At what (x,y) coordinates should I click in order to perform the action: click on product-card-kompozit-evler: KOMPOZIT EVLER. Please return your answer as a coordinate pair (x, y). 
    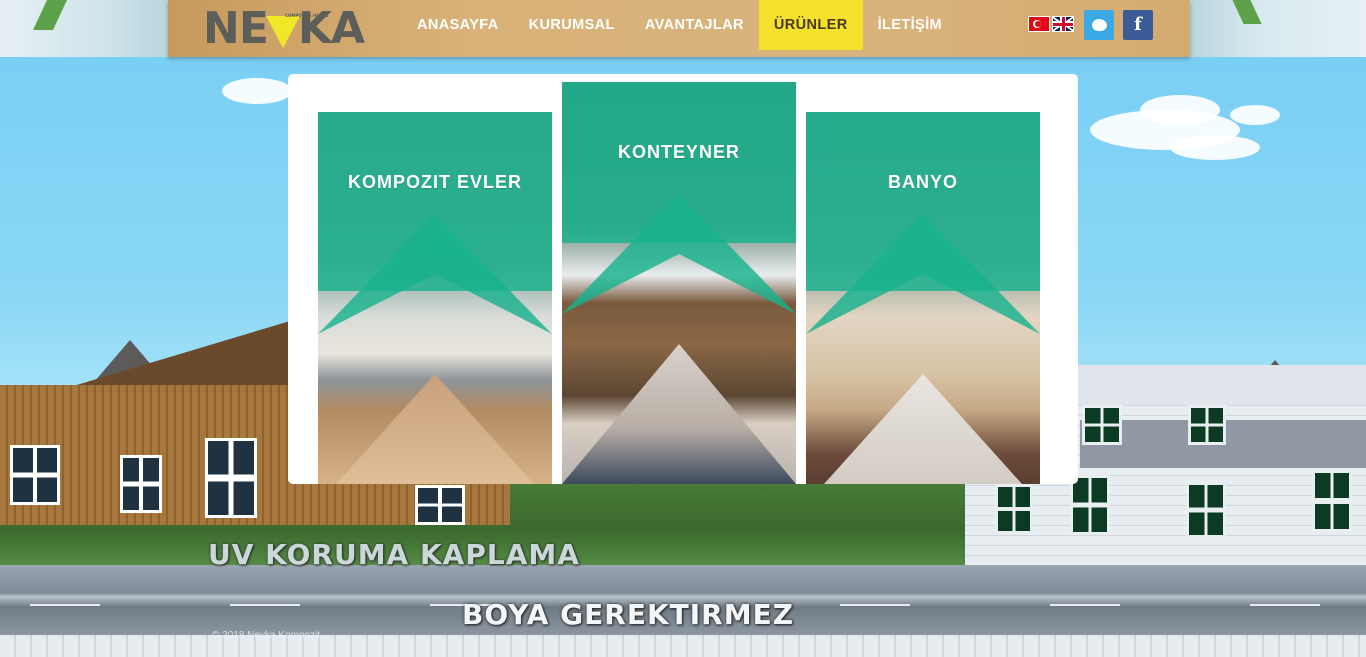
    Looking at the image, I should click on (435, 298).